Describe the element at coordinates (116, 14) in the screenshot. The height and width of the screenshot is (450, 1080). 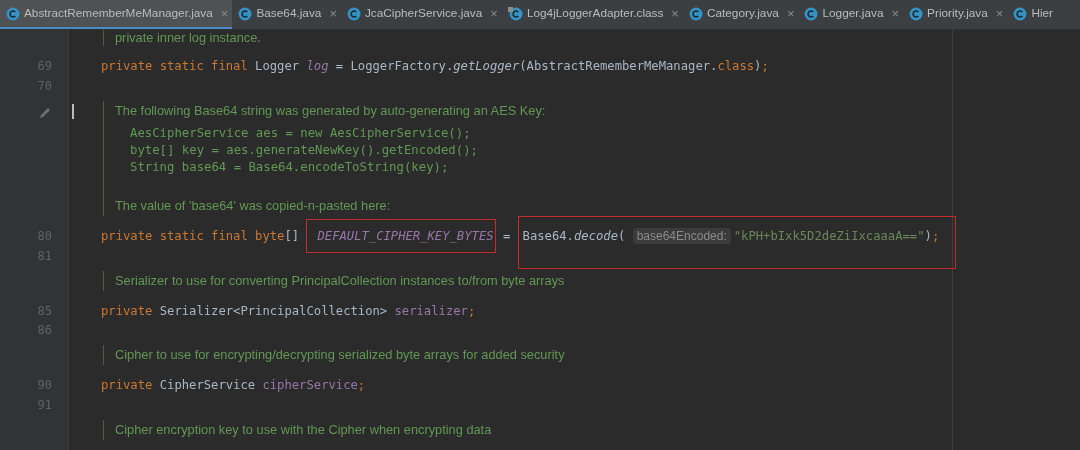
I see `editor-tab: AbstractRememberMeManager.java ×` at that location.